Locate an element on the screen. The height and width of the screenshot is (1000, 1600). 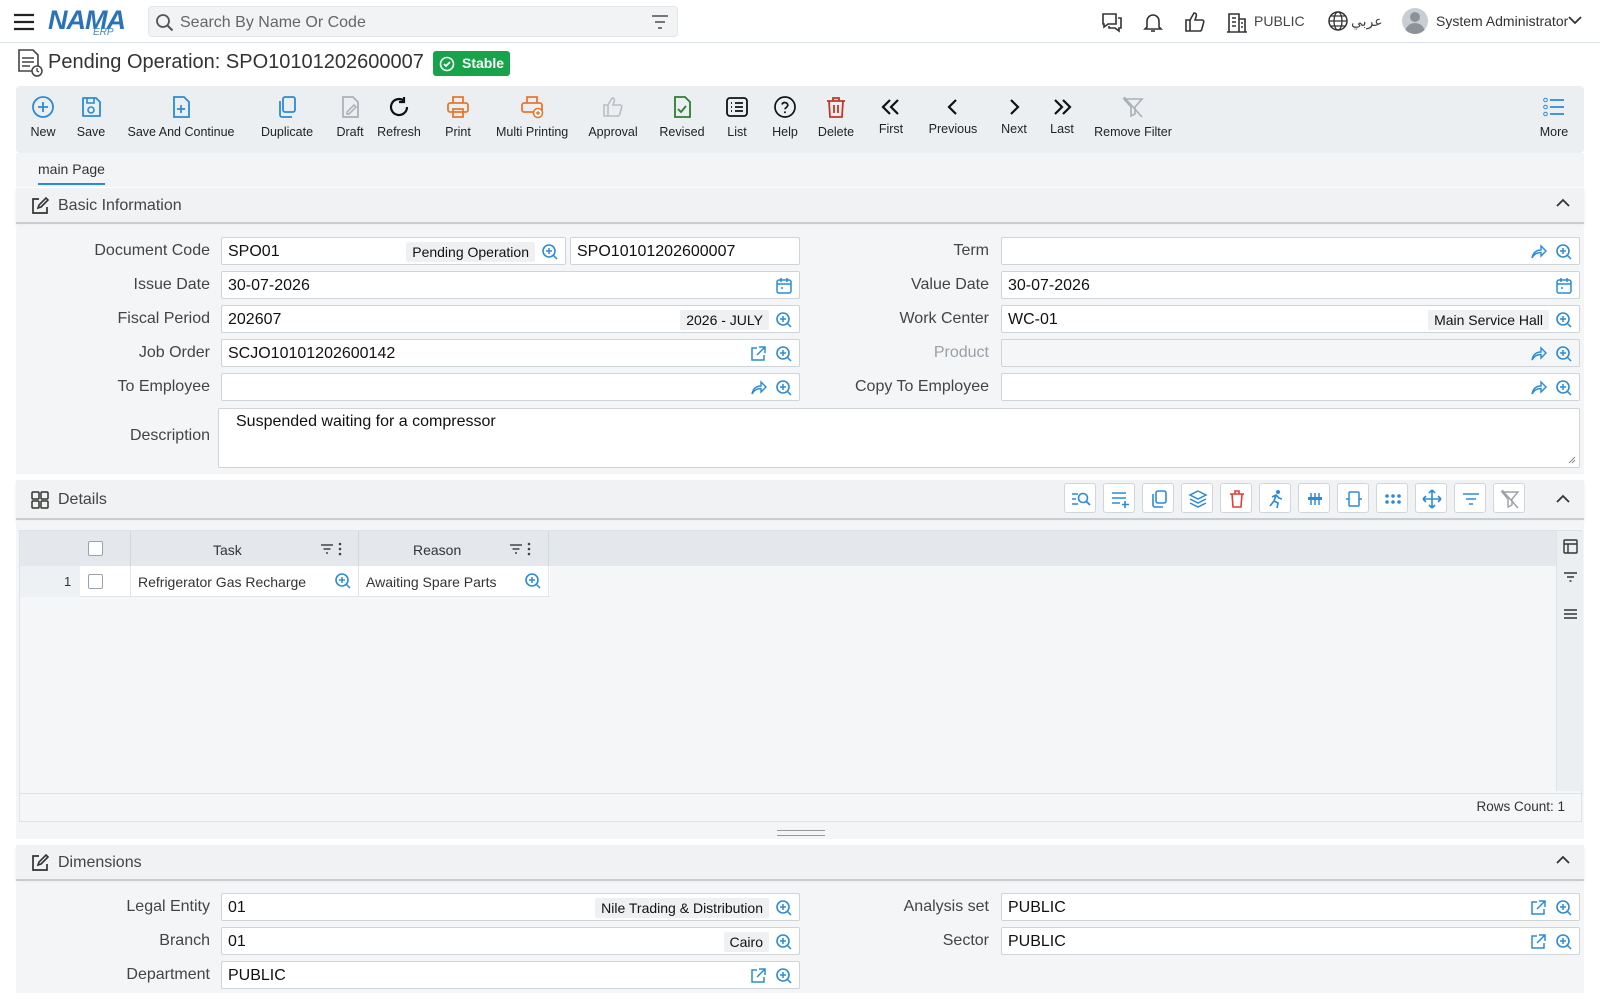
copy-to-employee-field is located at coordinates (1290, 387).